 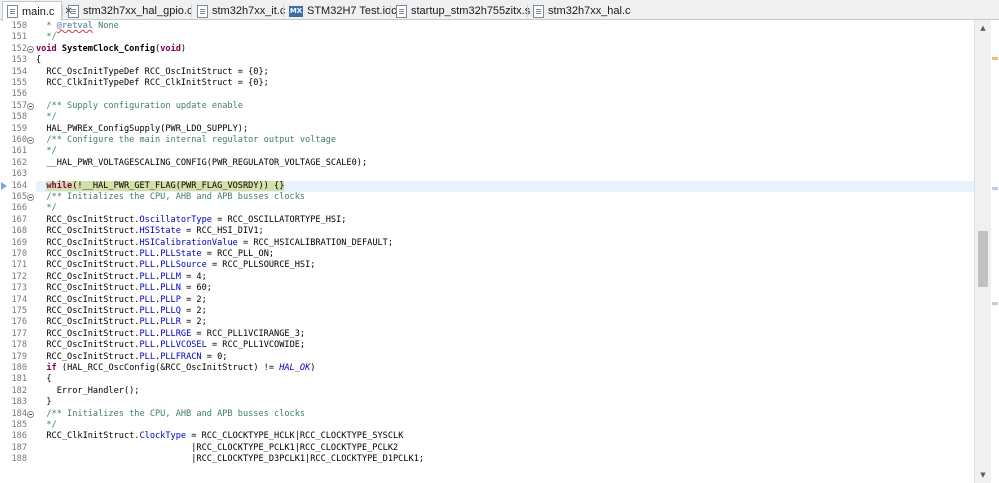 I want to click on line-number: 163, so click(x=19, y=174).